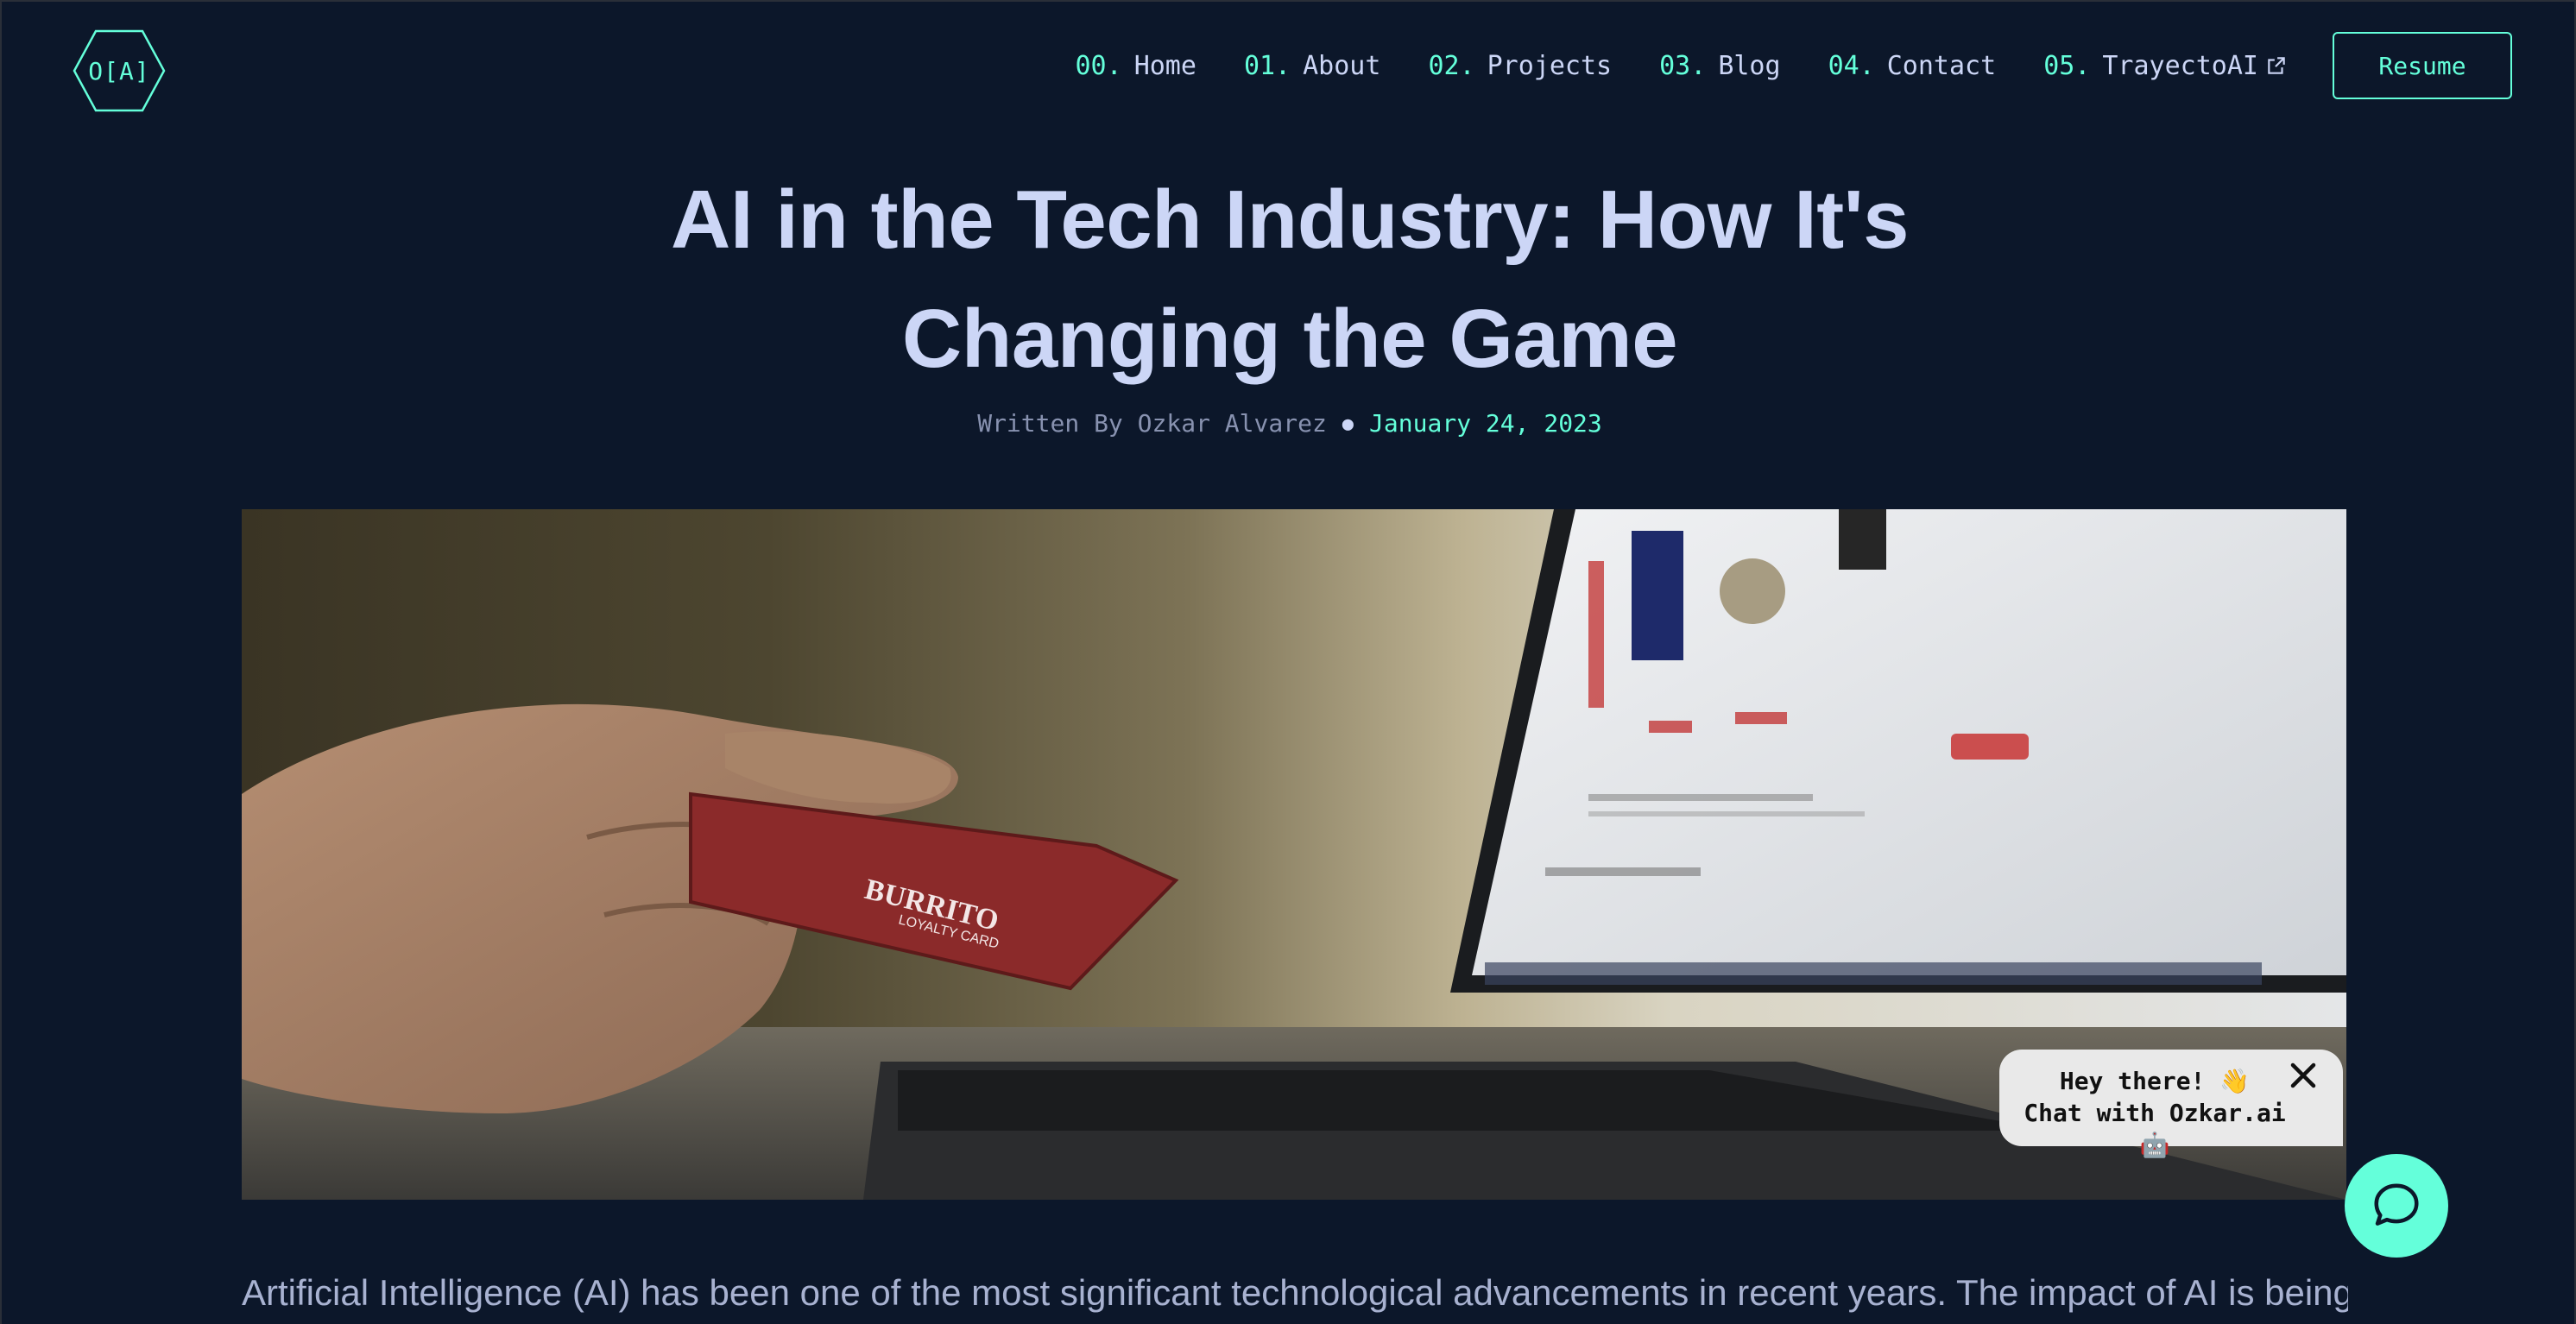 The width and height of the screenshot is (2576, 1324). What do you see at coordinates (2276, 65) in the screenshot?
I see `external-link-icon` at bounding box center [2276, 65].